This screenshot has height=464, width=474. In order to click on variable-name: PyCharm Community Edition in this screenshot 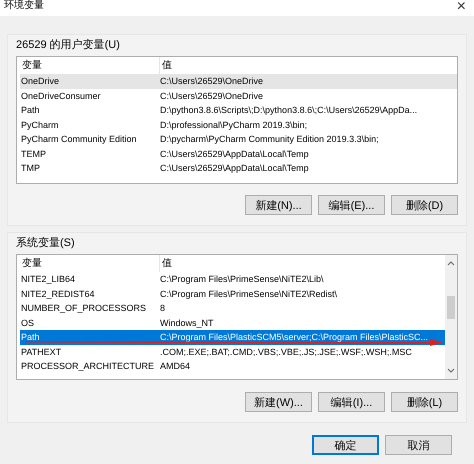, I will do `click(89, 139)`.